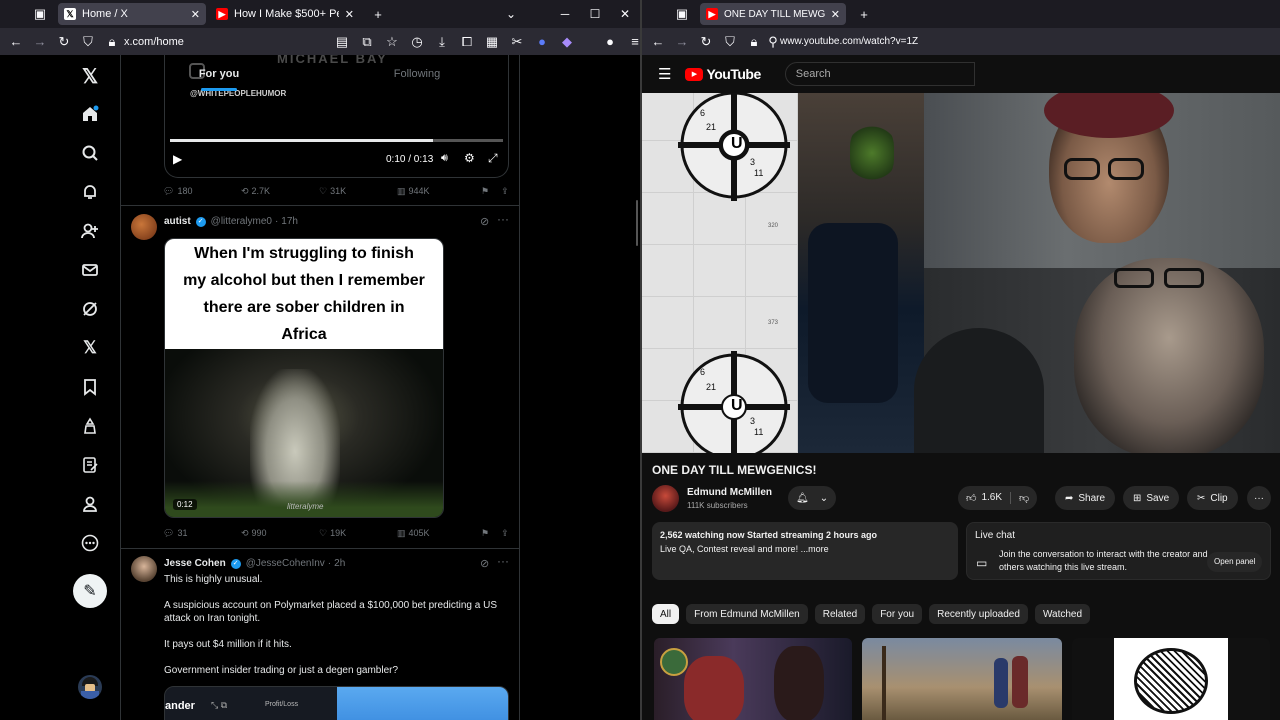 This screenshot has height=720, width=1280. Describe the element at coordinates (90, 687) in the screenshot. I see `account-avatar` at that location.